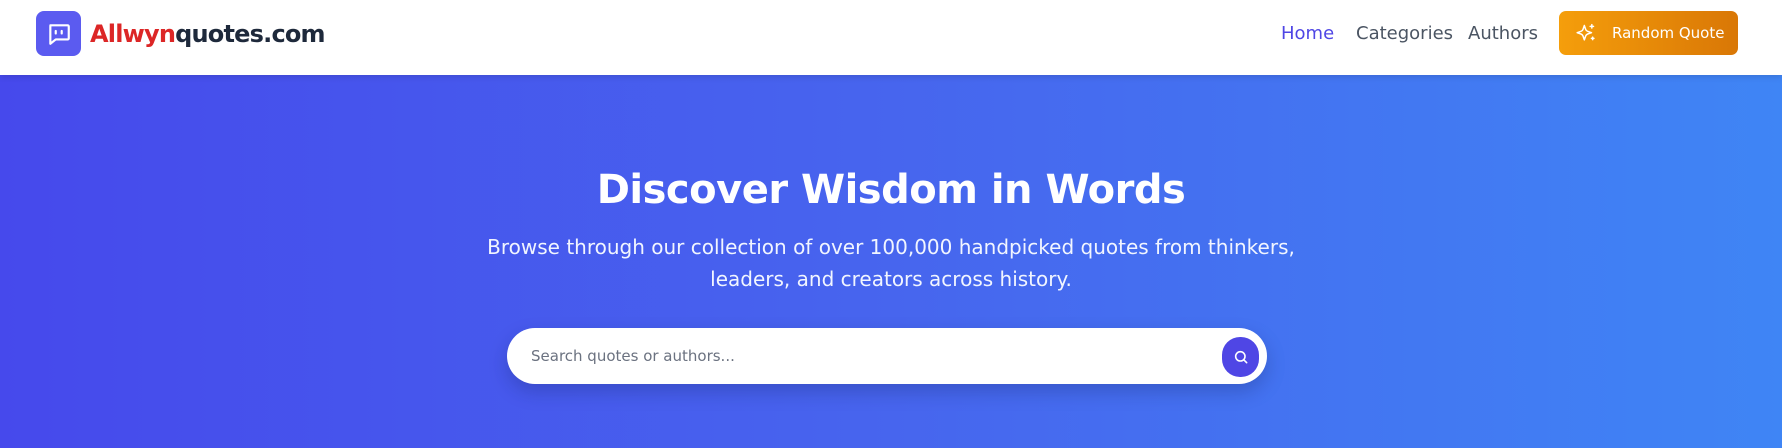 The width and height of the screenshot is (1782, 448). I want to click on hero-title: Discover Wisdom in Words, so click(891, 190).